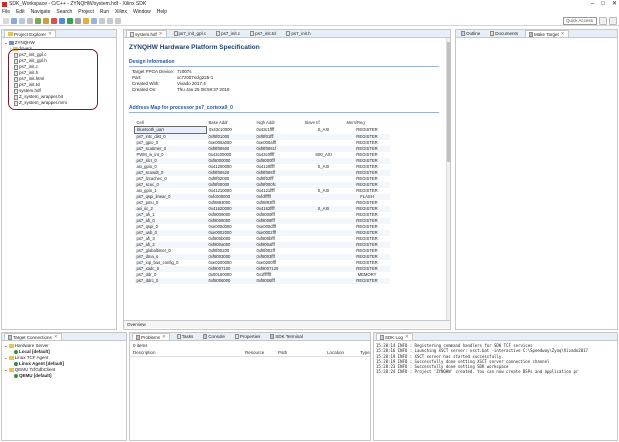 This screenshot has height=442, width=619. Describe the element at coordinates (30, 20) in the screenshot. I see `print-icon` at that location.